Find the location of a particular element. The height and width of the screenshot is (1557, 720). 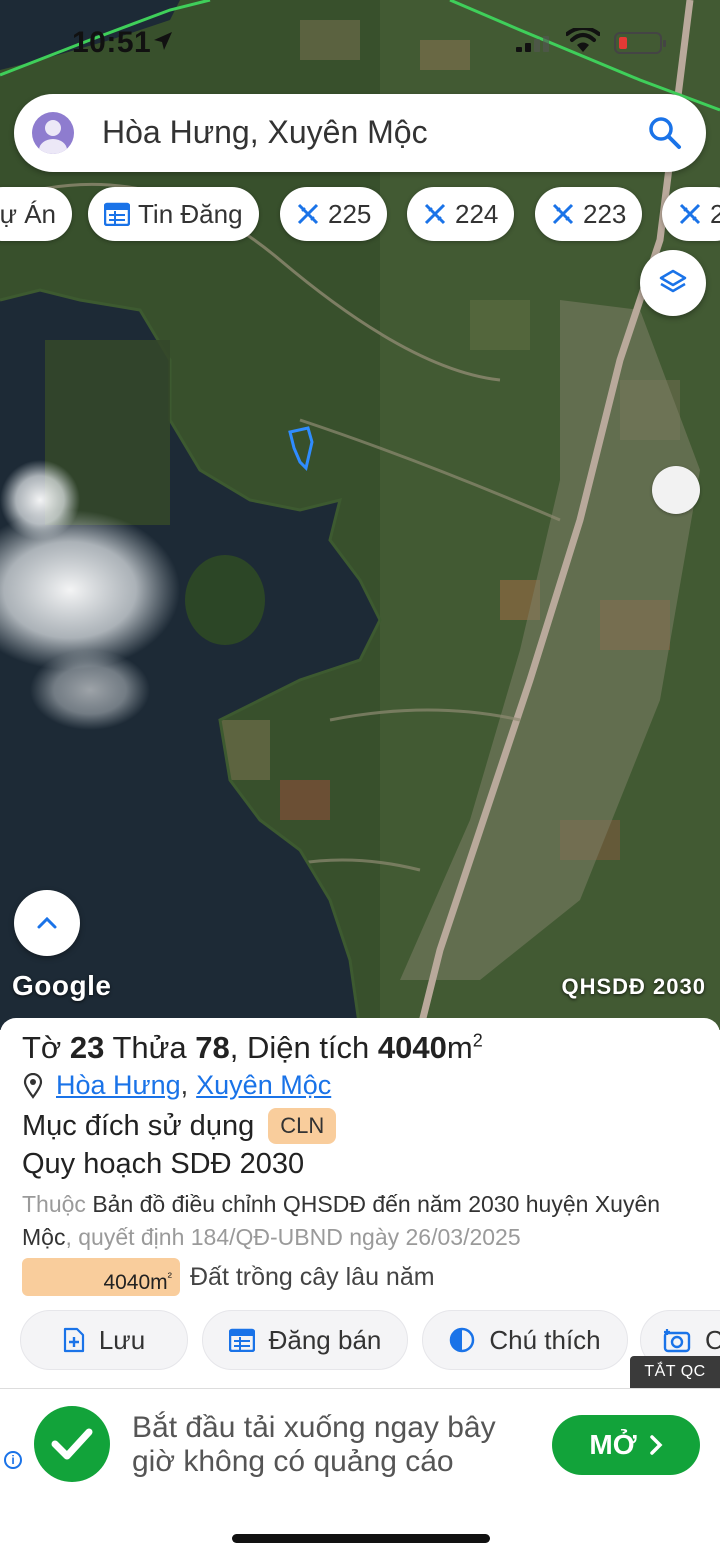

district-link: Xuyên Mộc is located at coordinates (263, 1085).